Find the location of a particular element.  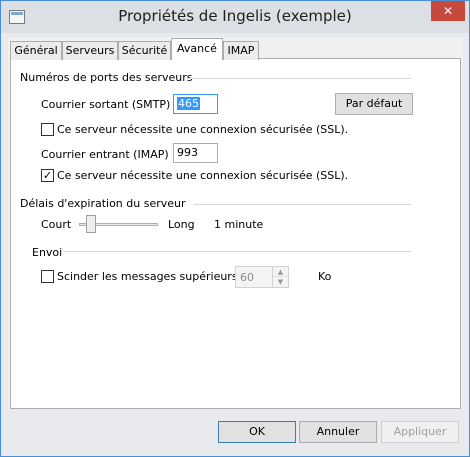

smtp-port-input: 465 is located at coordinates (195, 104).